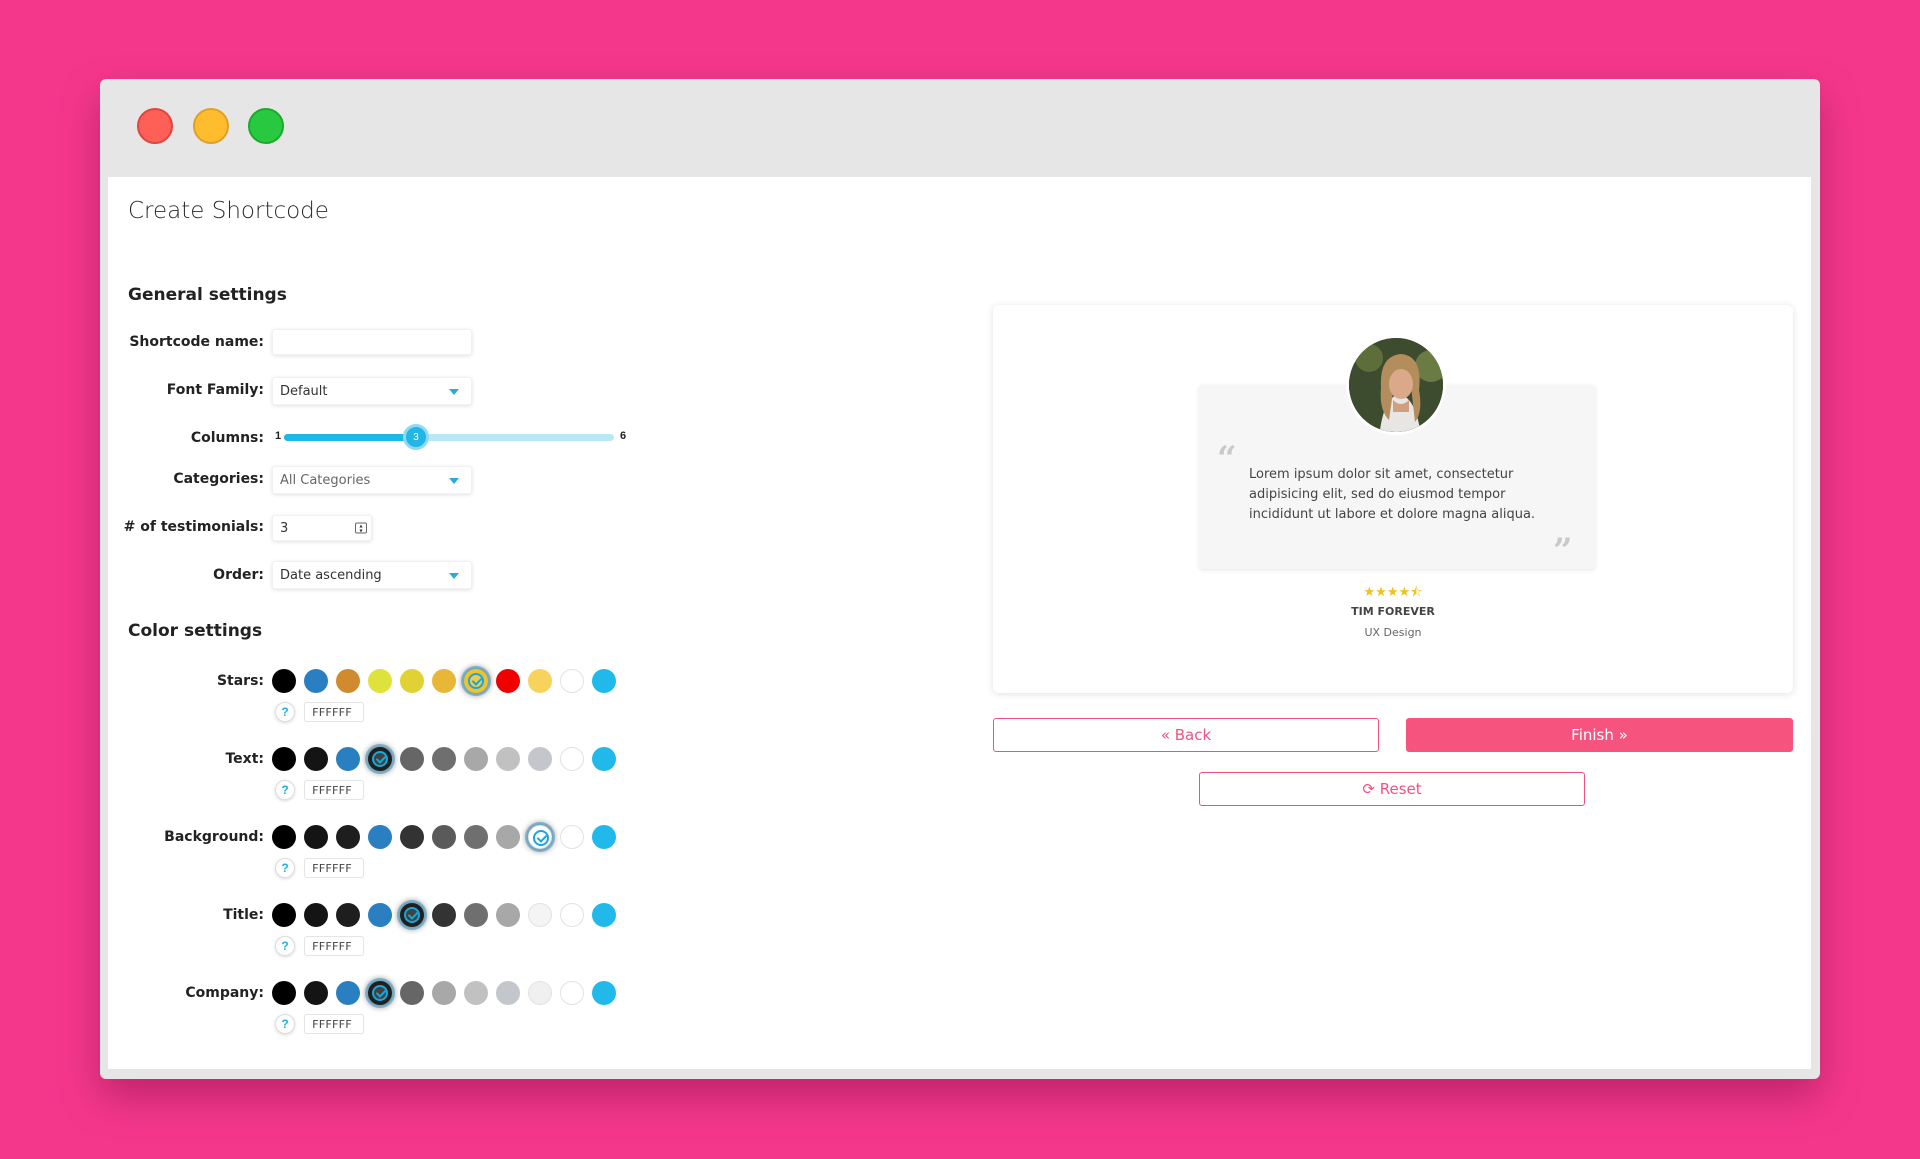  What do you see at coordinates (372, 391) in the screenshot?
I see `font-family-select: Default` at bounding box center [372, 391].